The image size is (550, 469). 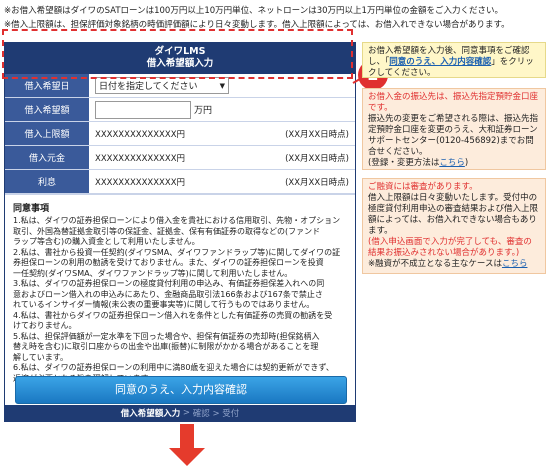 What do you see at coordinates (222, 109) in the screenshot?
I see `borrow-amount-cell: 万円` at bounding box center [222, 109].